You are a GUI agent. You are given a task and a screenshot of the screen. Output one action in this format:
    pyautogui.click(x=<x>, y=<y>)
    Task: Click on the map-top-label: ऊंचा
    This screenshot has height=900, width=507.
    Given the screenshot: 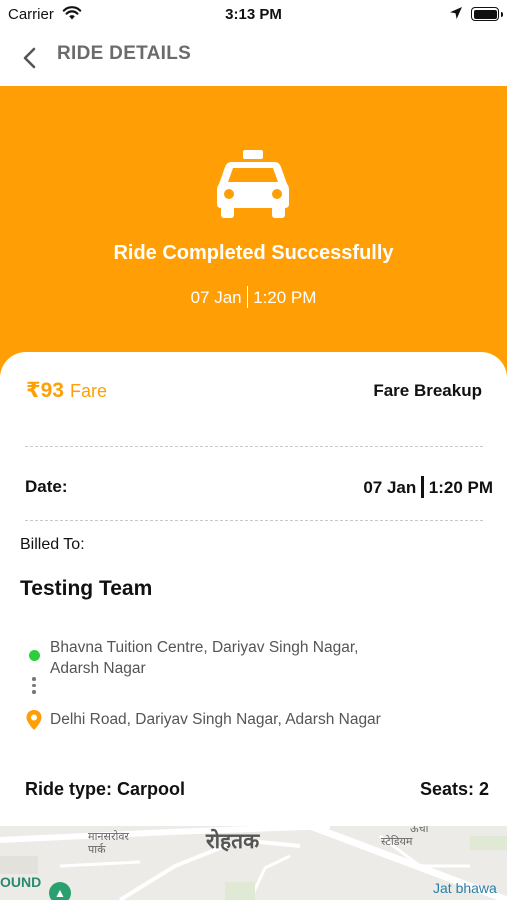 What is the action you would take?
    pyautogui.click(x=419, y=830)
    